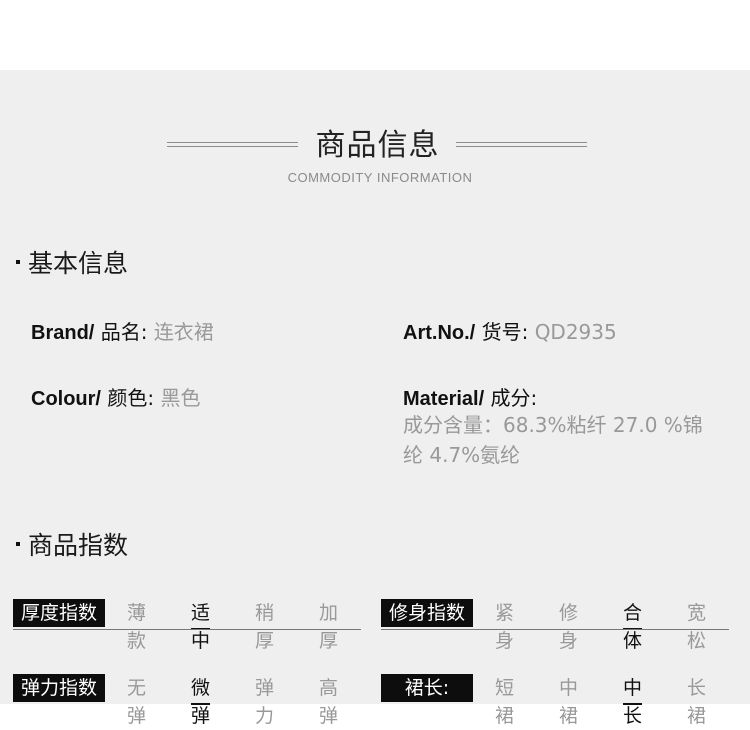  What do you see at coordinates (569, 702) in the screenshot?
I see `skirt-length-option-medium: 中裙` at bounding box center [569, 702].